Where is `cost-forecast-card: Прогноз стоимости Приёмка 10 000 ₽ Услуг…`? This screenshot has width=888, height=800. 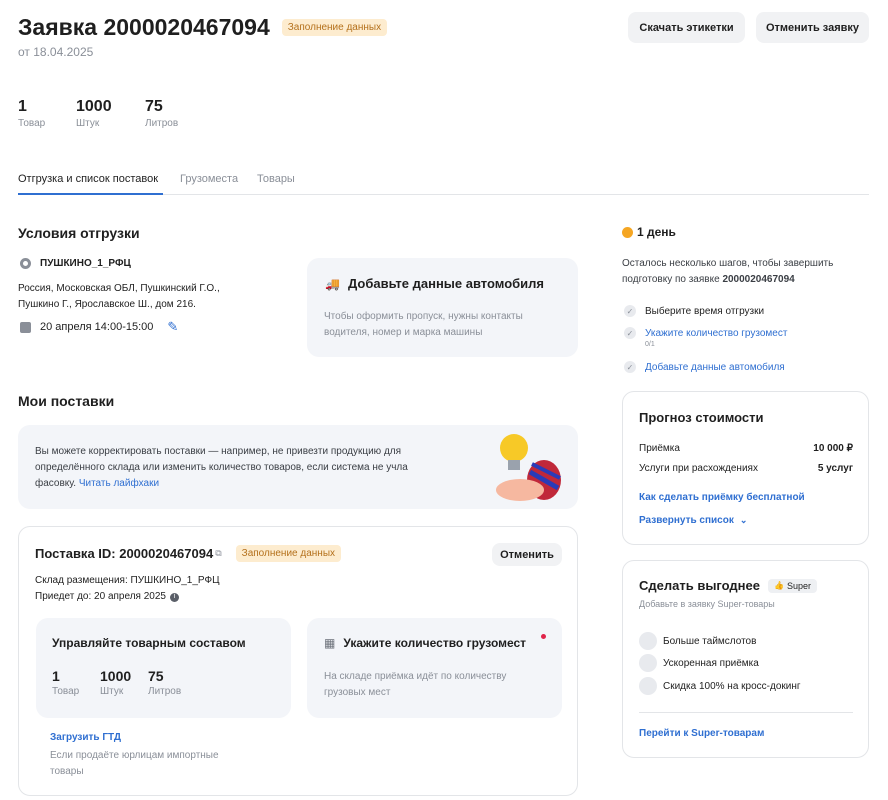 cost-forecast-card: Прогноз стоимости Приёмка 10 000 ₽ Услуг… is located at coordinates (745, 468).